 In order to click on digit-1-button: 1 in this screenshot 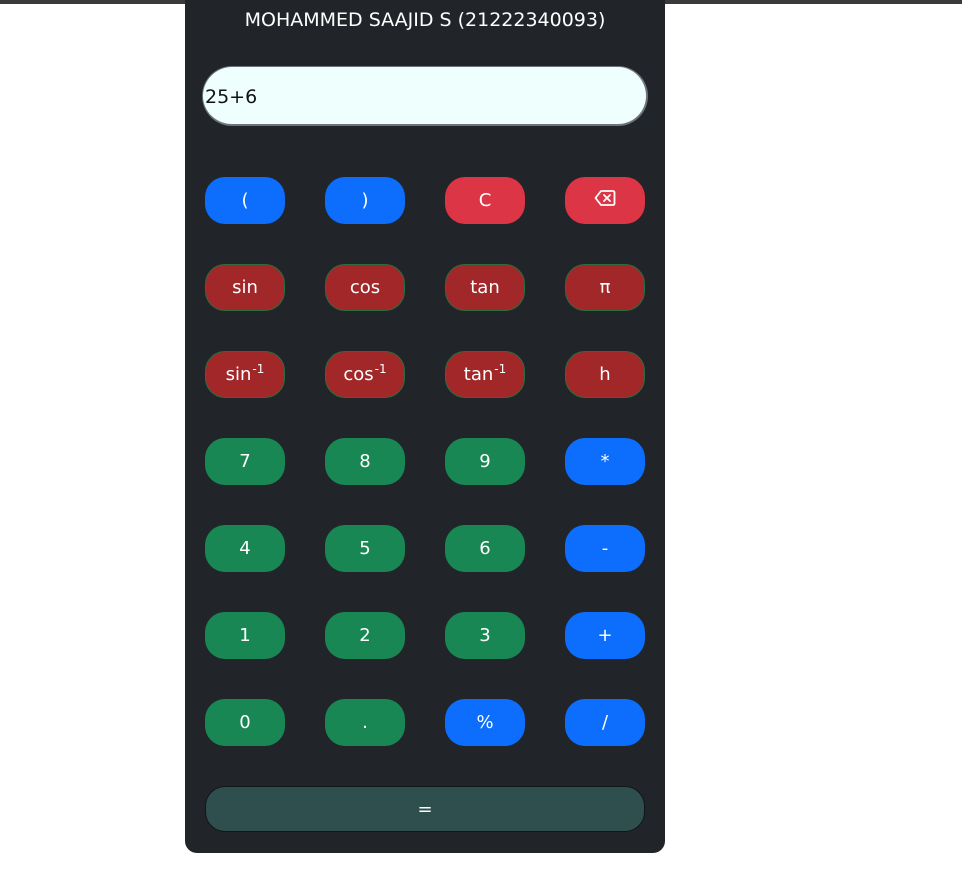, I will do `click(245, 635)`.